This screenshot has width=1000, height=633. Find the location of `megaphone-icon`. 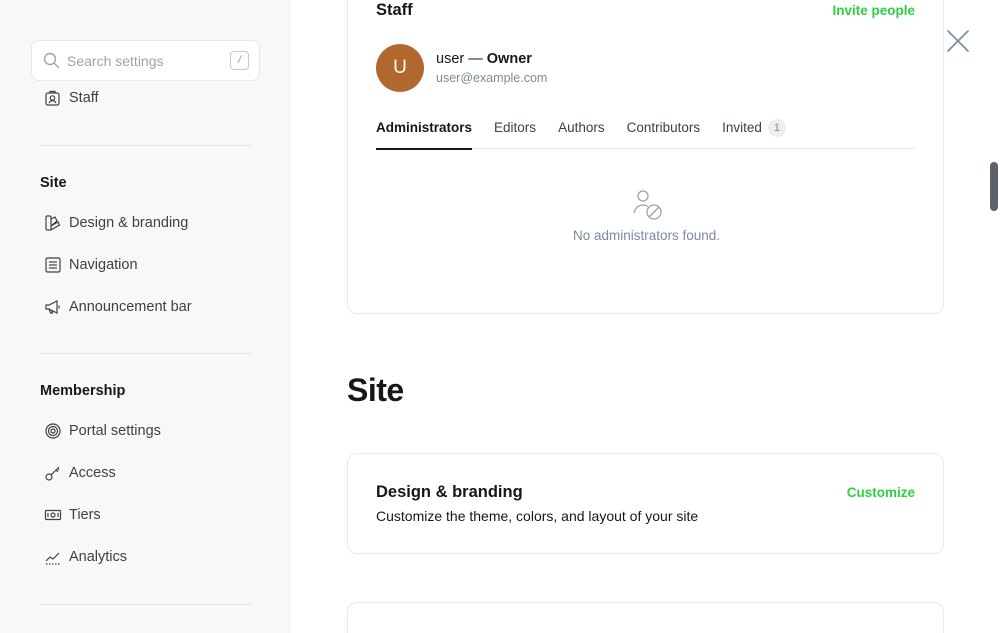

megaphone-icon is located at coordinates (53, 307).